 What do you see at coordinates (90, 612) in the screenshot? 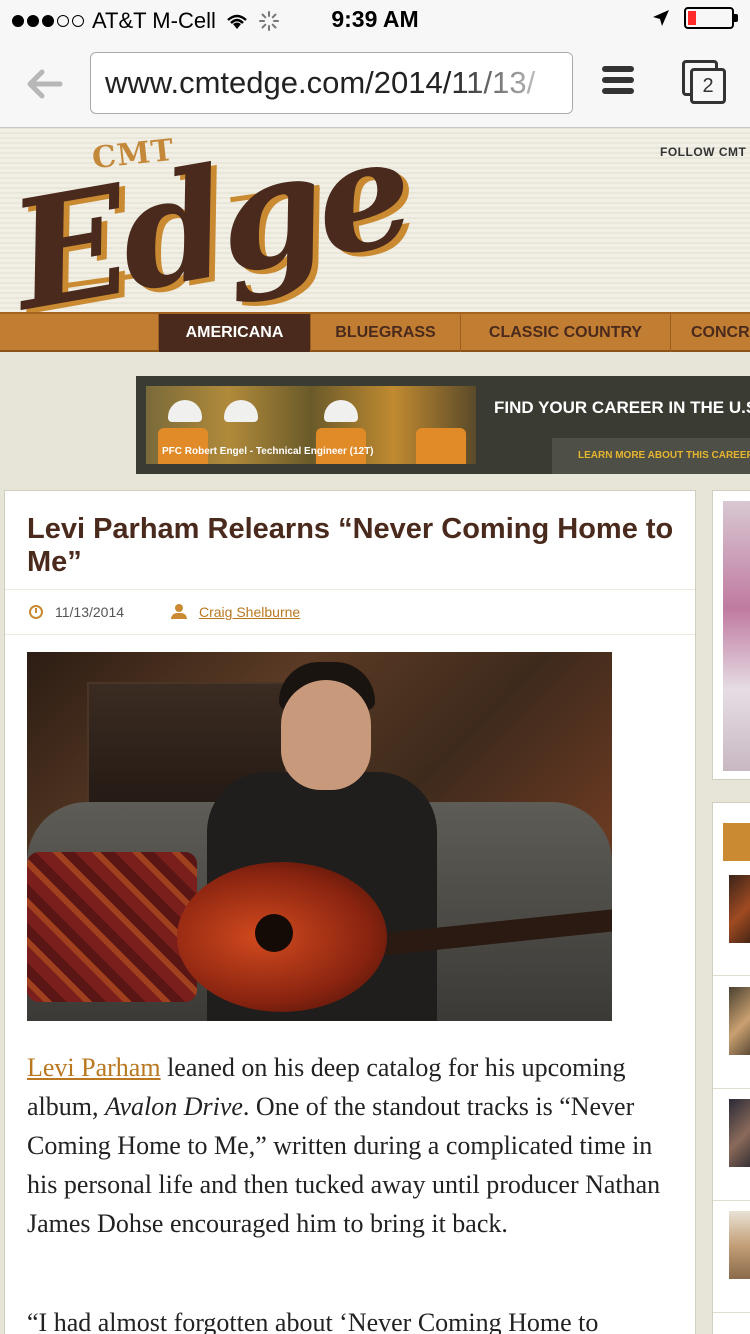
I see `article-date: 11/13/2014` at bounding box center [90, 612].